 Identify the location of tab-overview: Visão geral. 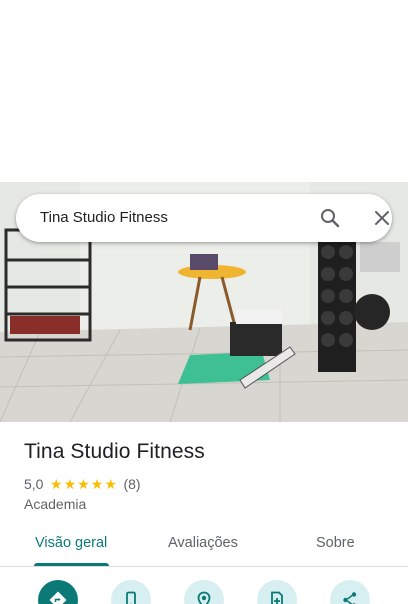
(71, 543).